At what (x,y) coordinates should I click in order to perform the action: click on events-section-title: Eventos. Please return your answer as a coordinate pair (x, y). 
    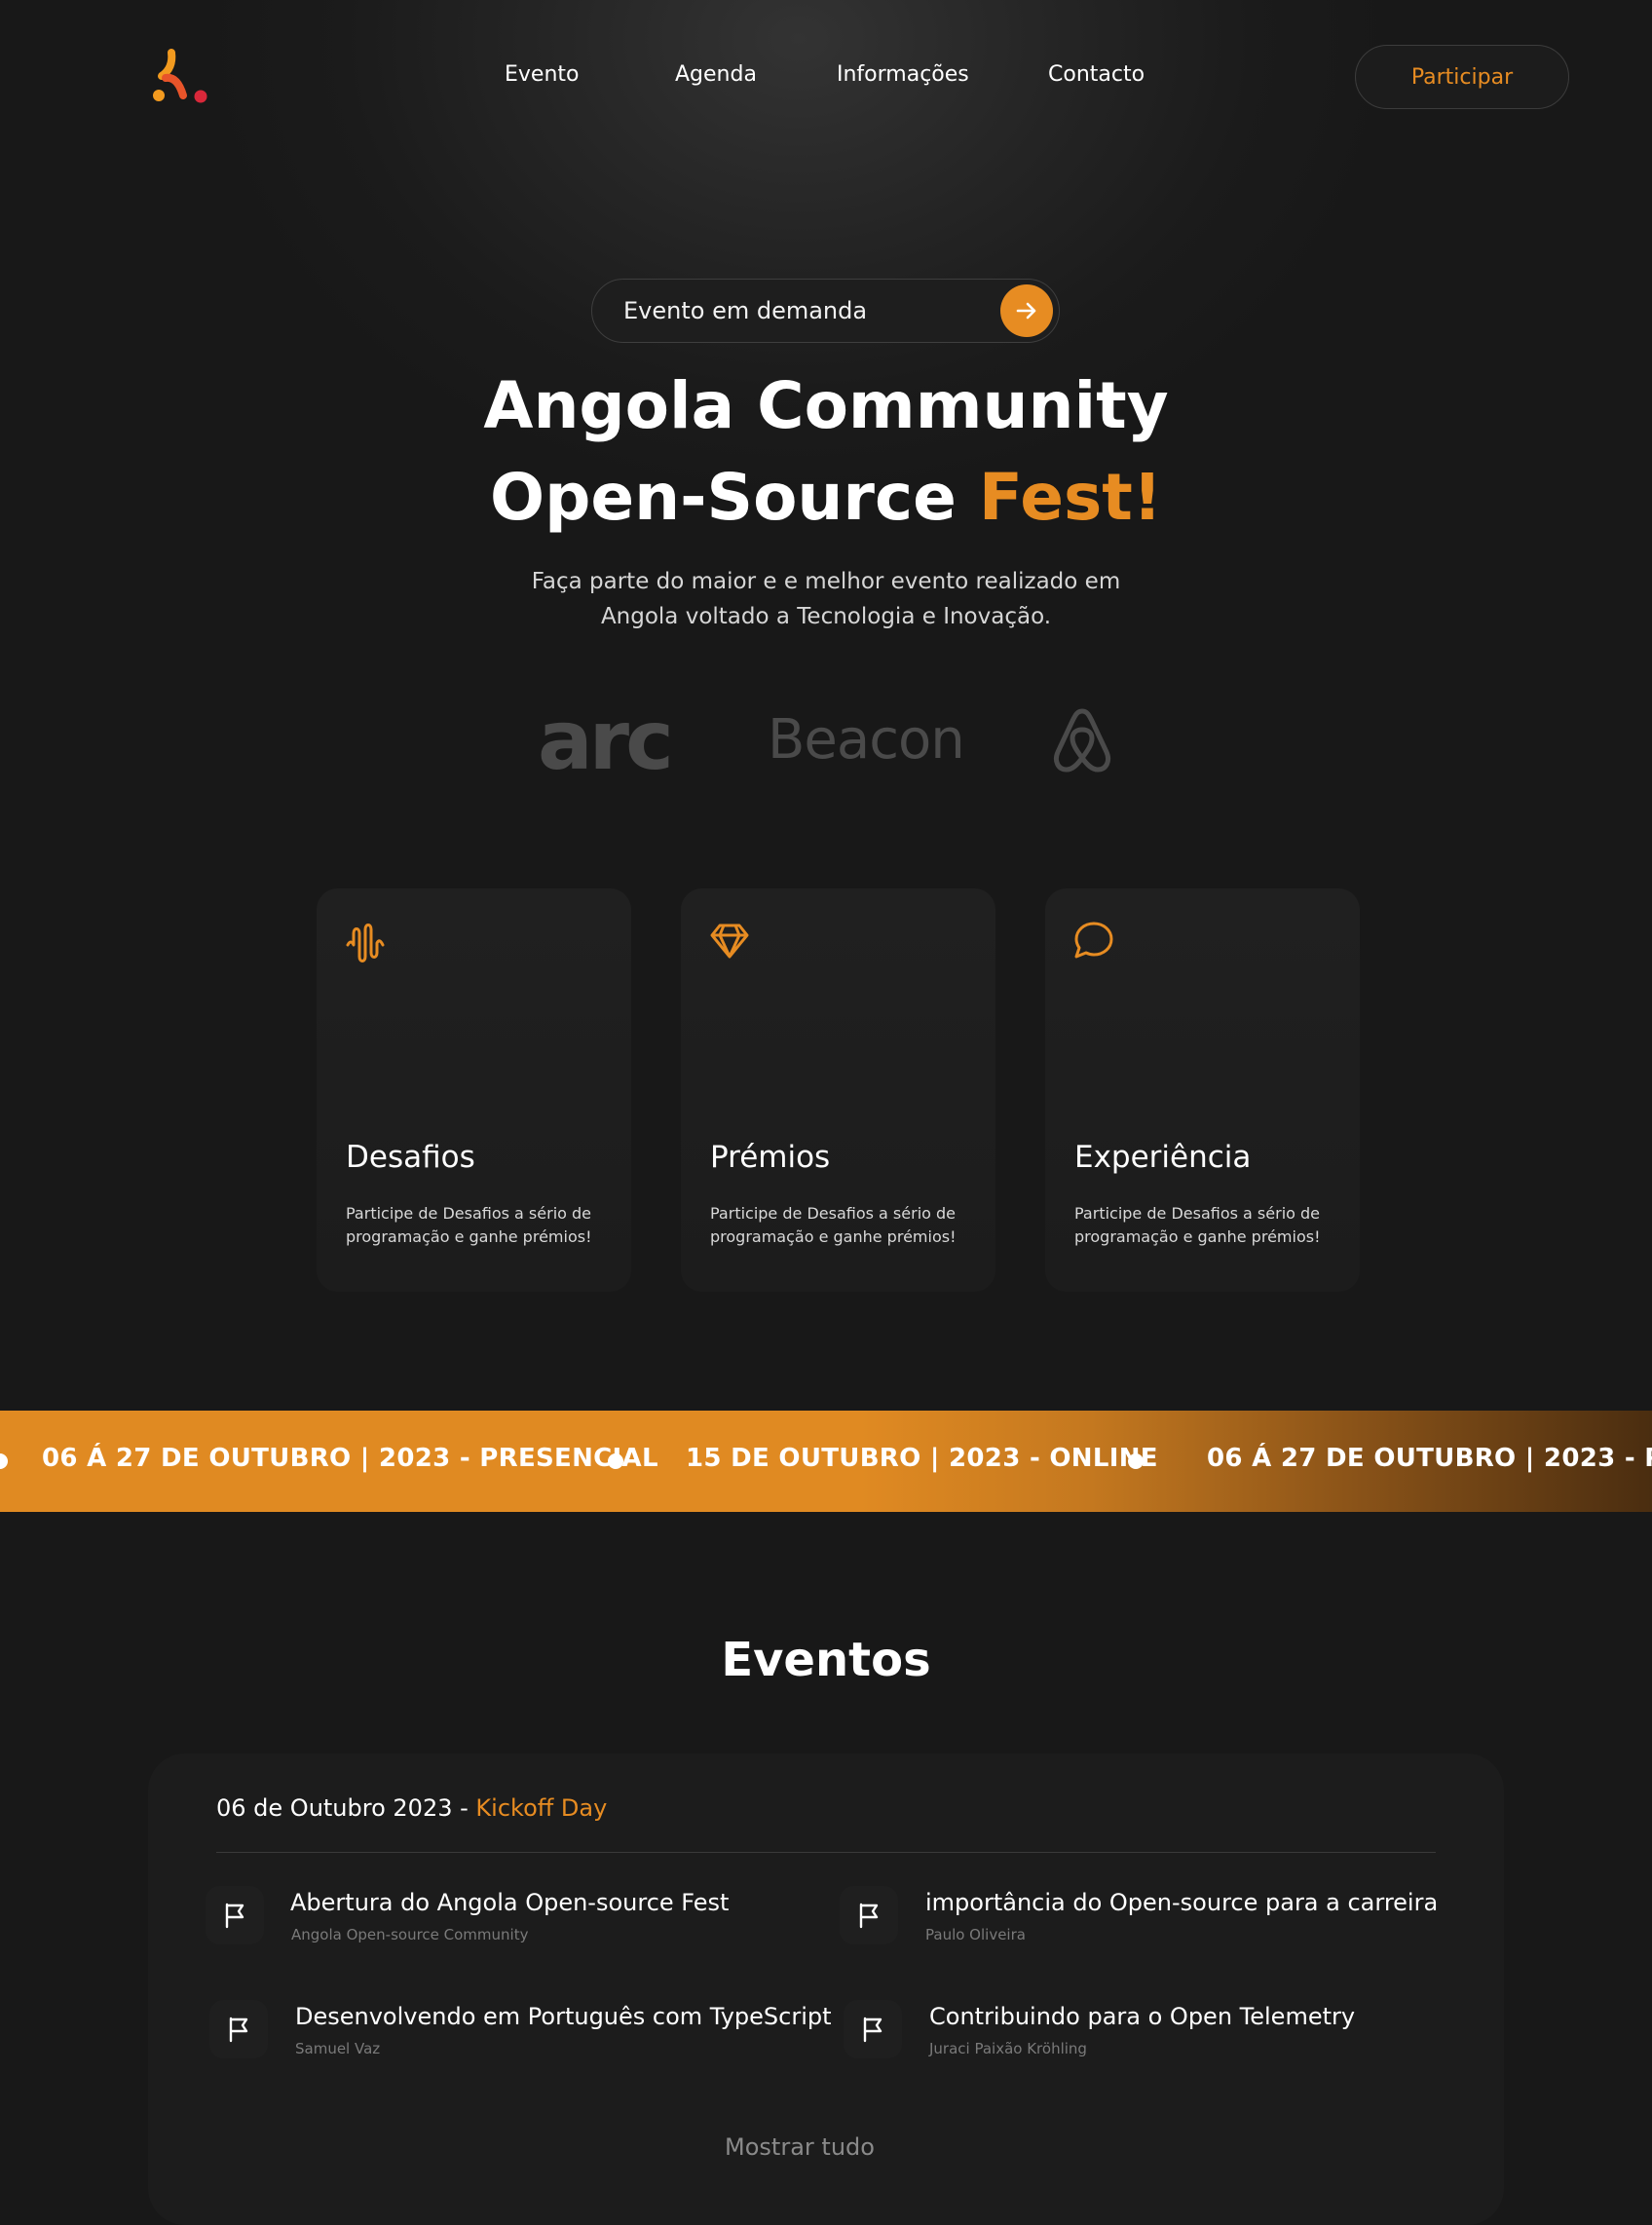
    Looking at the image, I should click on (826, 1660).